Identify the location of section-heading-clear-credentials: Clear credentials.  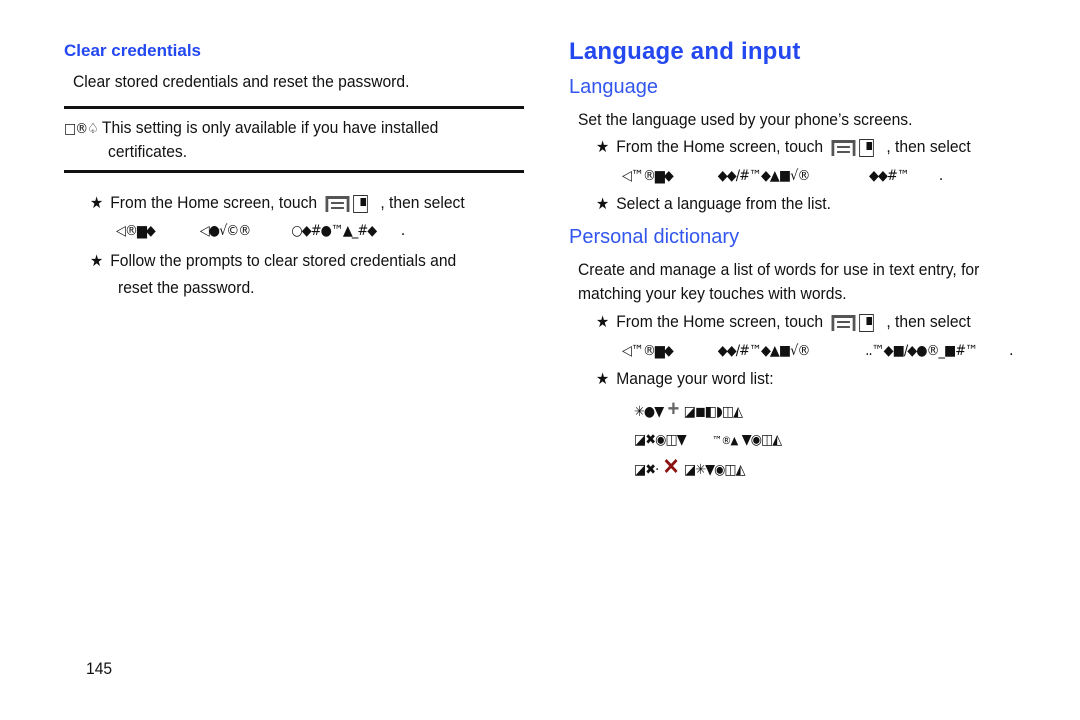
(133, 50).